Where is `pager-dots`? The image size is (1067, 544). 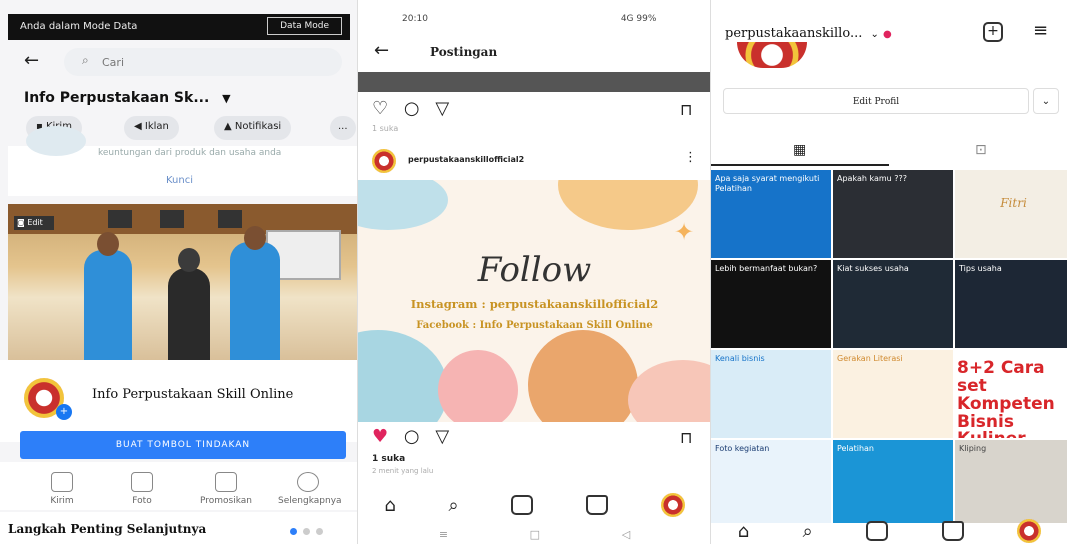 pager-dots is located at coordinates (306, 531).